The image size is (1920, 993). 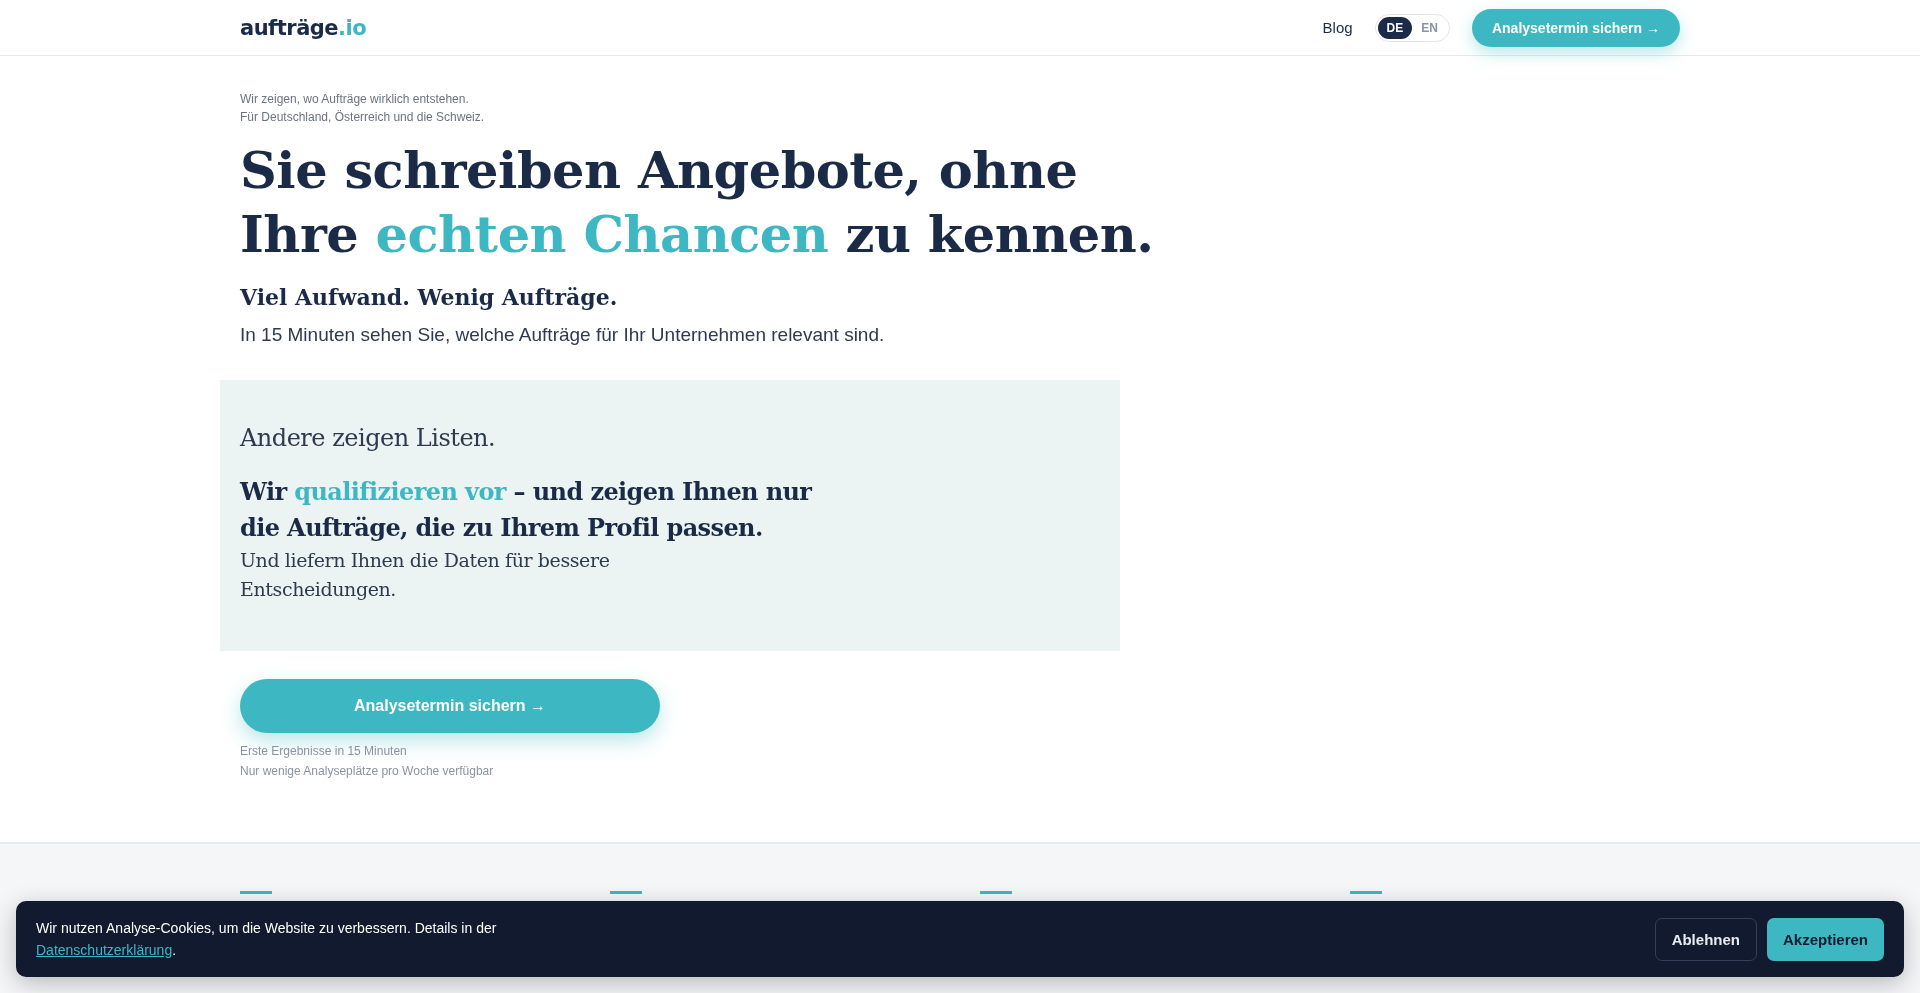 What do you see at coordinates (363, 108) in the screenshot?
I see `tagline: Wir zeigen, wo Aufträge wirklich entstehen. Für Deutschland, Österreich und die Schweiz.` at bounding box center [363, 108].